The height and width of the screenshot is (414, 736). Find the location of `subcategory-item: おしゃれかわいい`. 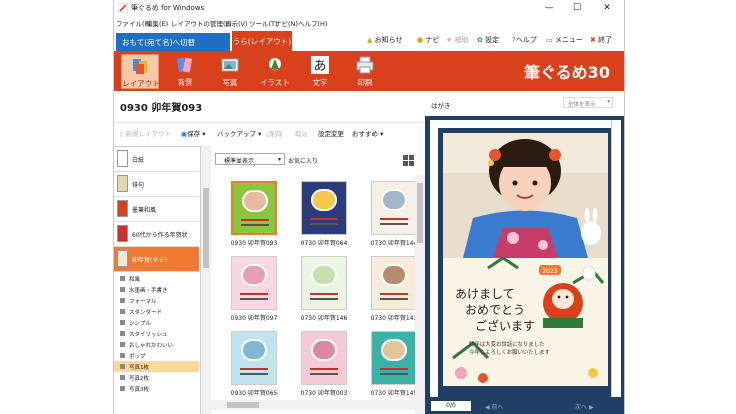

subcategory-item: おしゃれかわいい is located at coordinates (156, 344).